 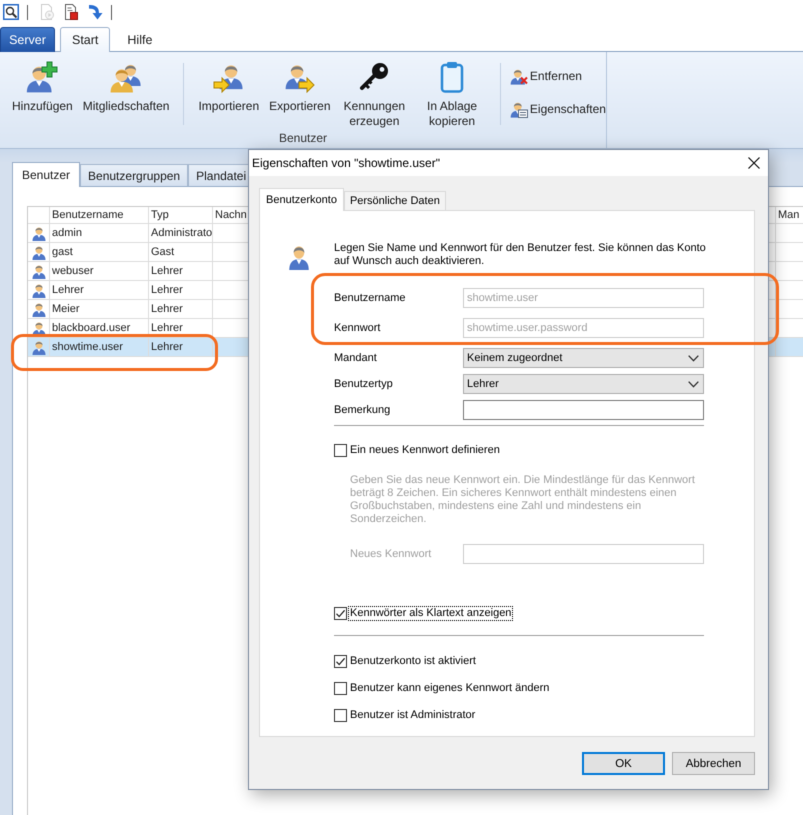 I want to click on table-cell: Meier, so click(x=99, y=309).